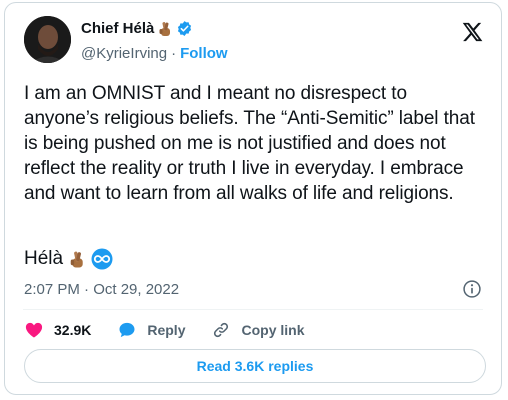  I want to click on link-icon, so click(221, 330).